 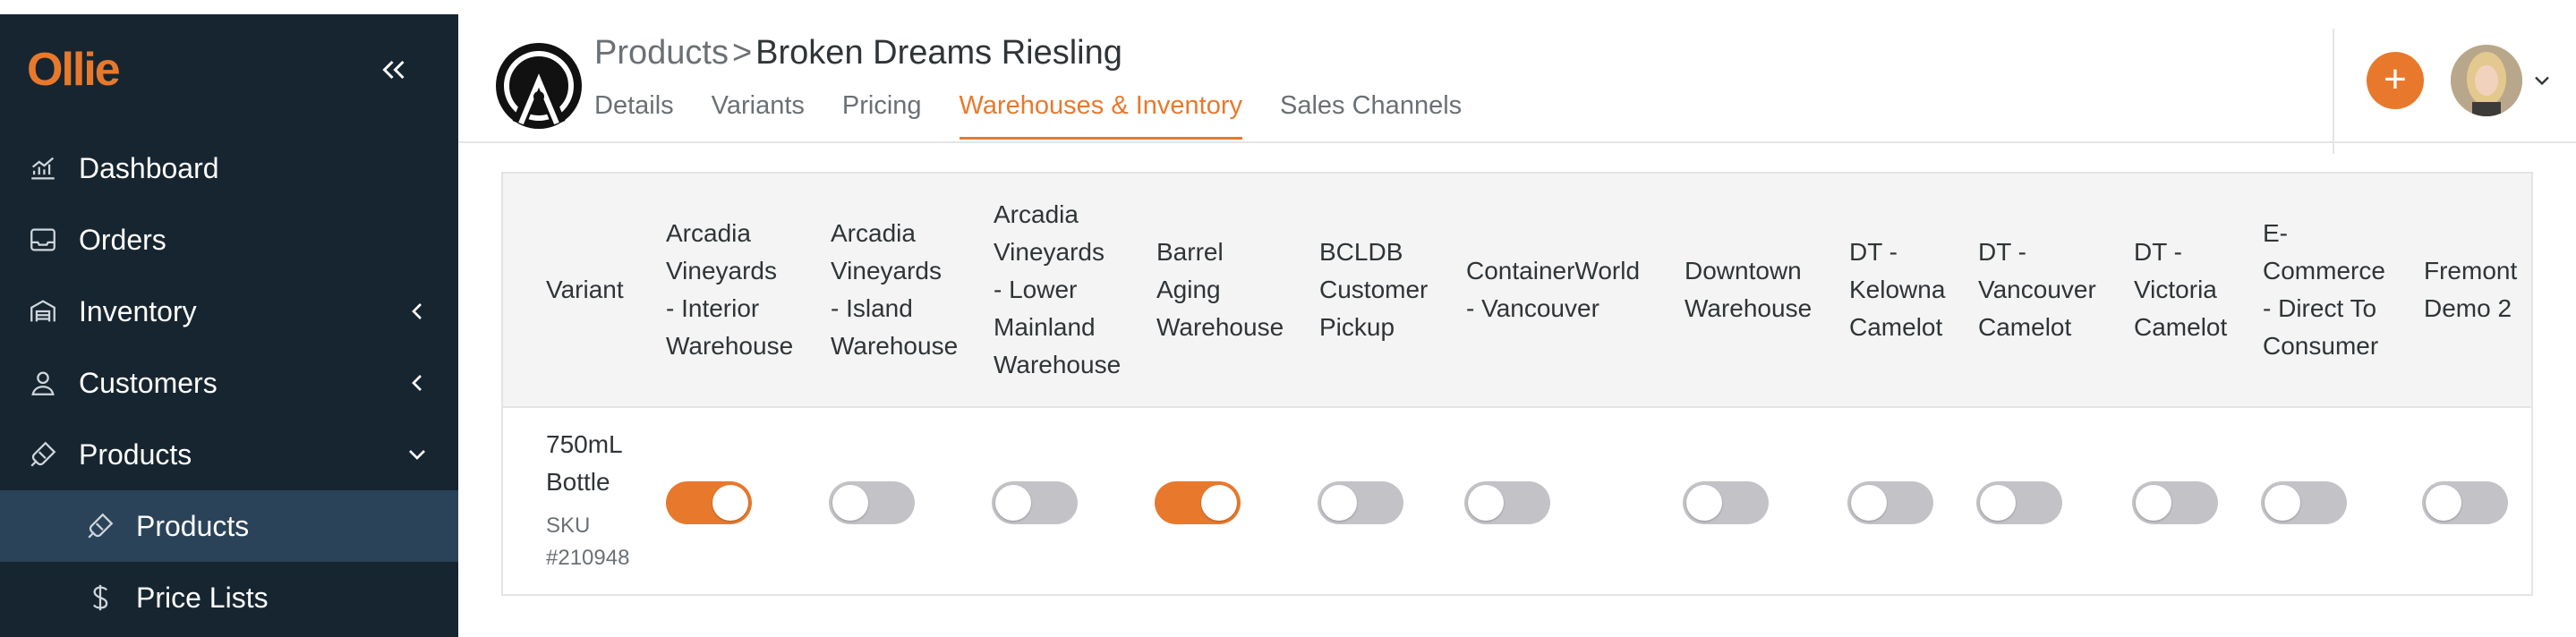 What do you see at coordinates (229, 454) in the screenshot?
I see `sidebar-item-products: Products` at bounding box center [229, 454].